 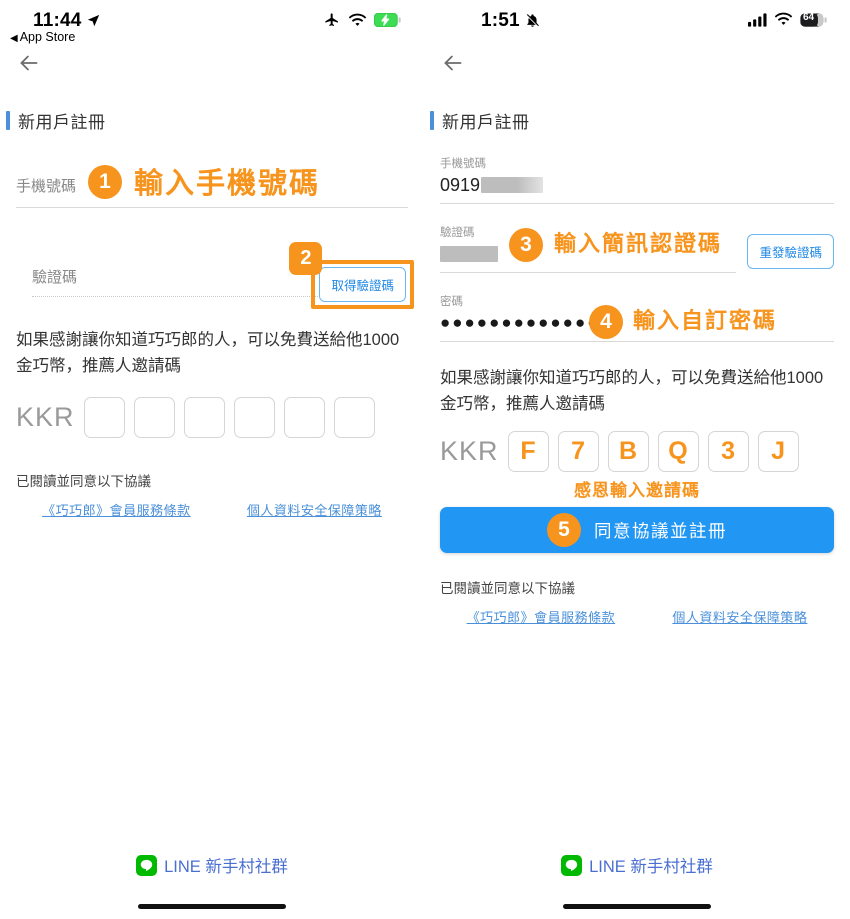 I want to click on right-footer: LINE 新手村社群, so click(x=637, y=865).